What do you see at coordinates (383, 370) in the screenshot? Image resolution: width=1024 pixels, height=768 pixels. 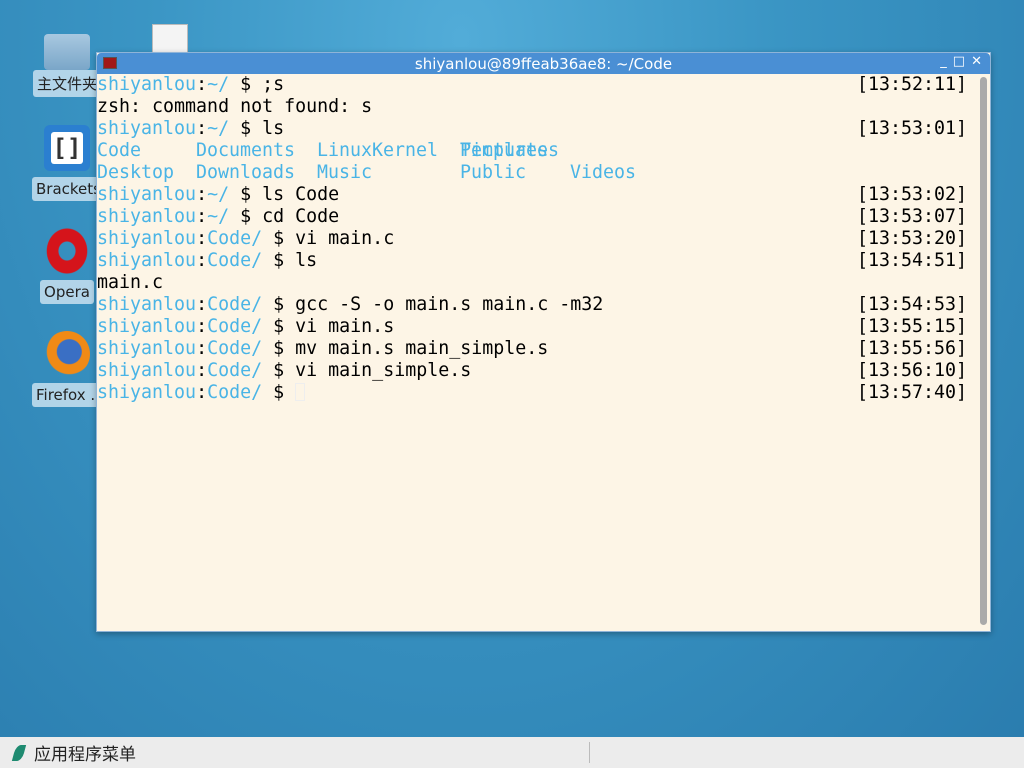 I see `command-text: vi main_simple.s` at bounding box center [383, 370].